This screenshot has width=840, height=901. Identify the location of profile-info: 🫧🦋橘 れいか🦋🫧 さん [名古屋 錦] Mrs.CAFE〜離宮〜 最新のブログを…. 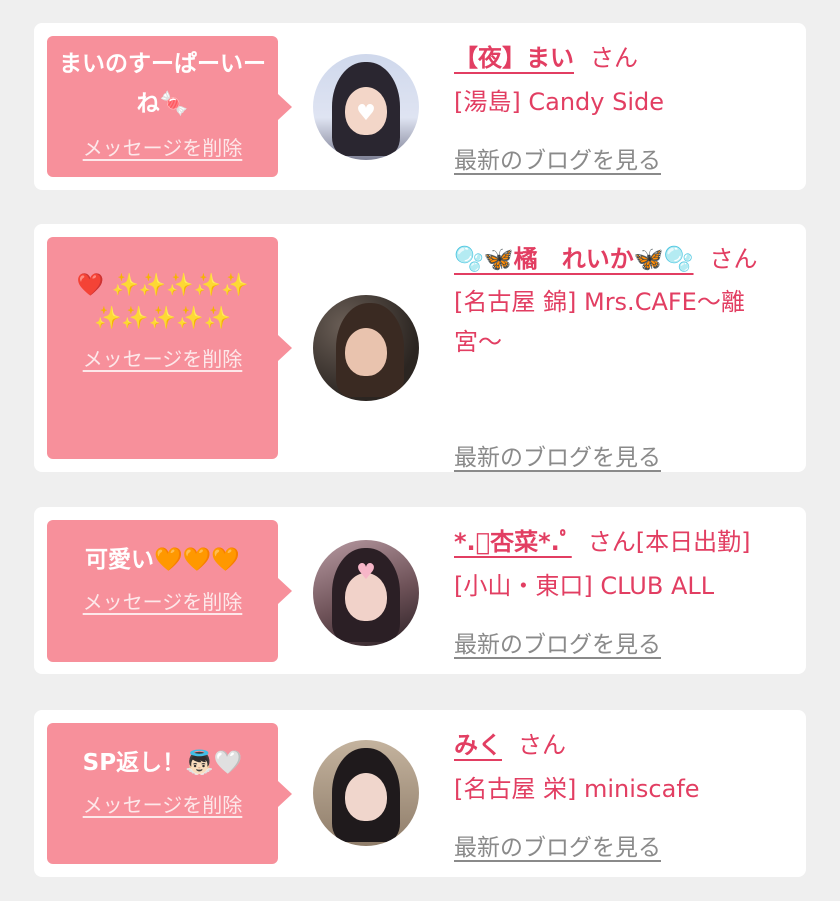
(619, 354).